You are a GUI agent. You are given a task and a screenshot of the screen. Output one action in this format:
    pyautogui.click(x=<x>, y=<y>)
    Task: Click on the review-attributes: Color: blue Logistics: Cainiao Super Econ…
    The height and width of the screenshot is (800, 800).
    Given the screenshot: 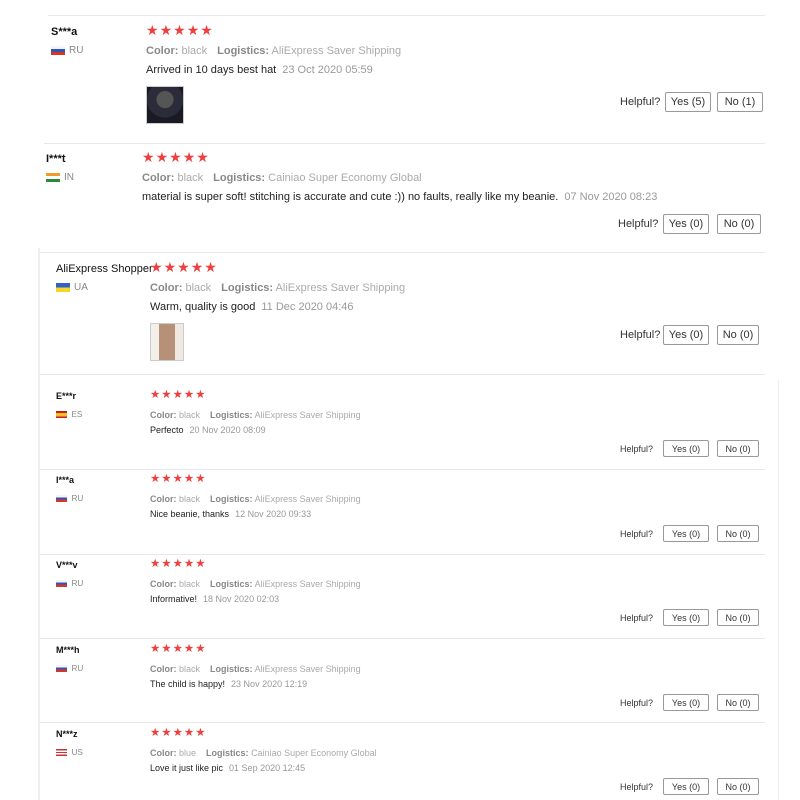 What is the action you would take?
    pyautogui.click(x=263, y=753)
    